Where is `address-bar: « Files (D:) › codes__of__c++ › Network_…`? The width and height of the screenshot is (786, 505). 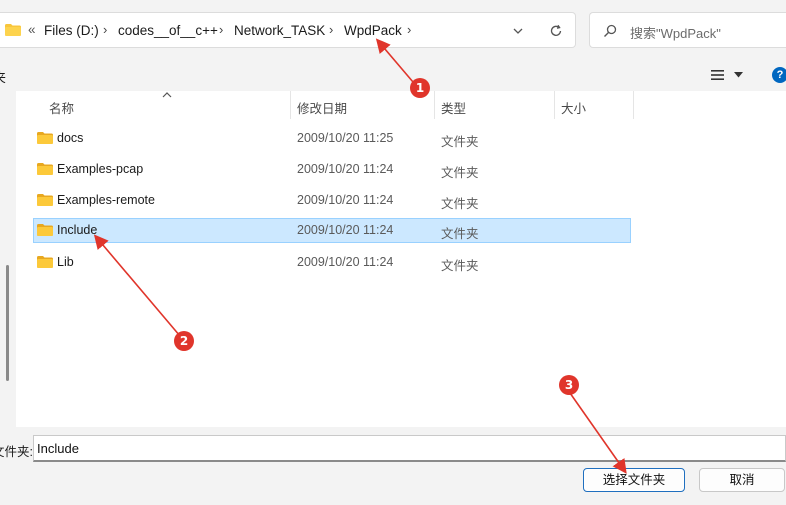 address-bar: « Files (D:) › codes__of__c++ › Network_… is located at coordinates (288, 30).